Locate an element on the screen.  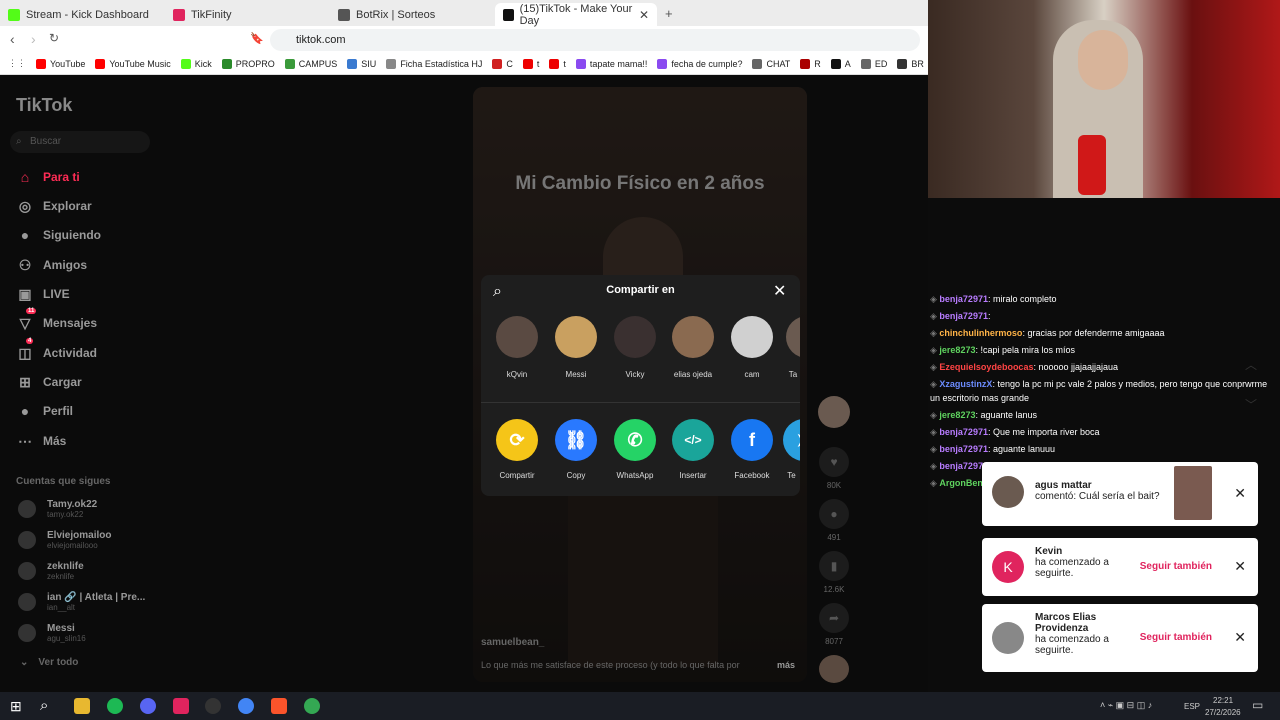
forward-icon: › is located at coordinates (33, 39).